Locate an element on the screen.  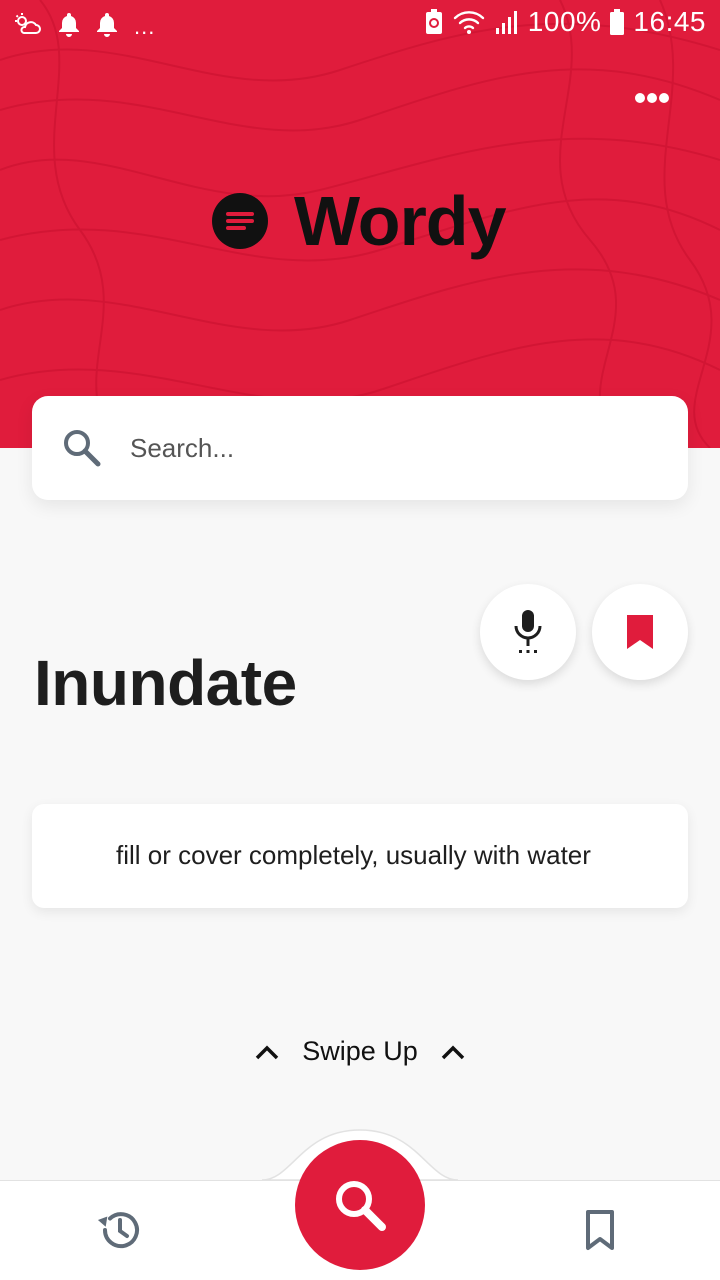
swipe-up-label: Swipe Up is located at coordinates (360, 1051).